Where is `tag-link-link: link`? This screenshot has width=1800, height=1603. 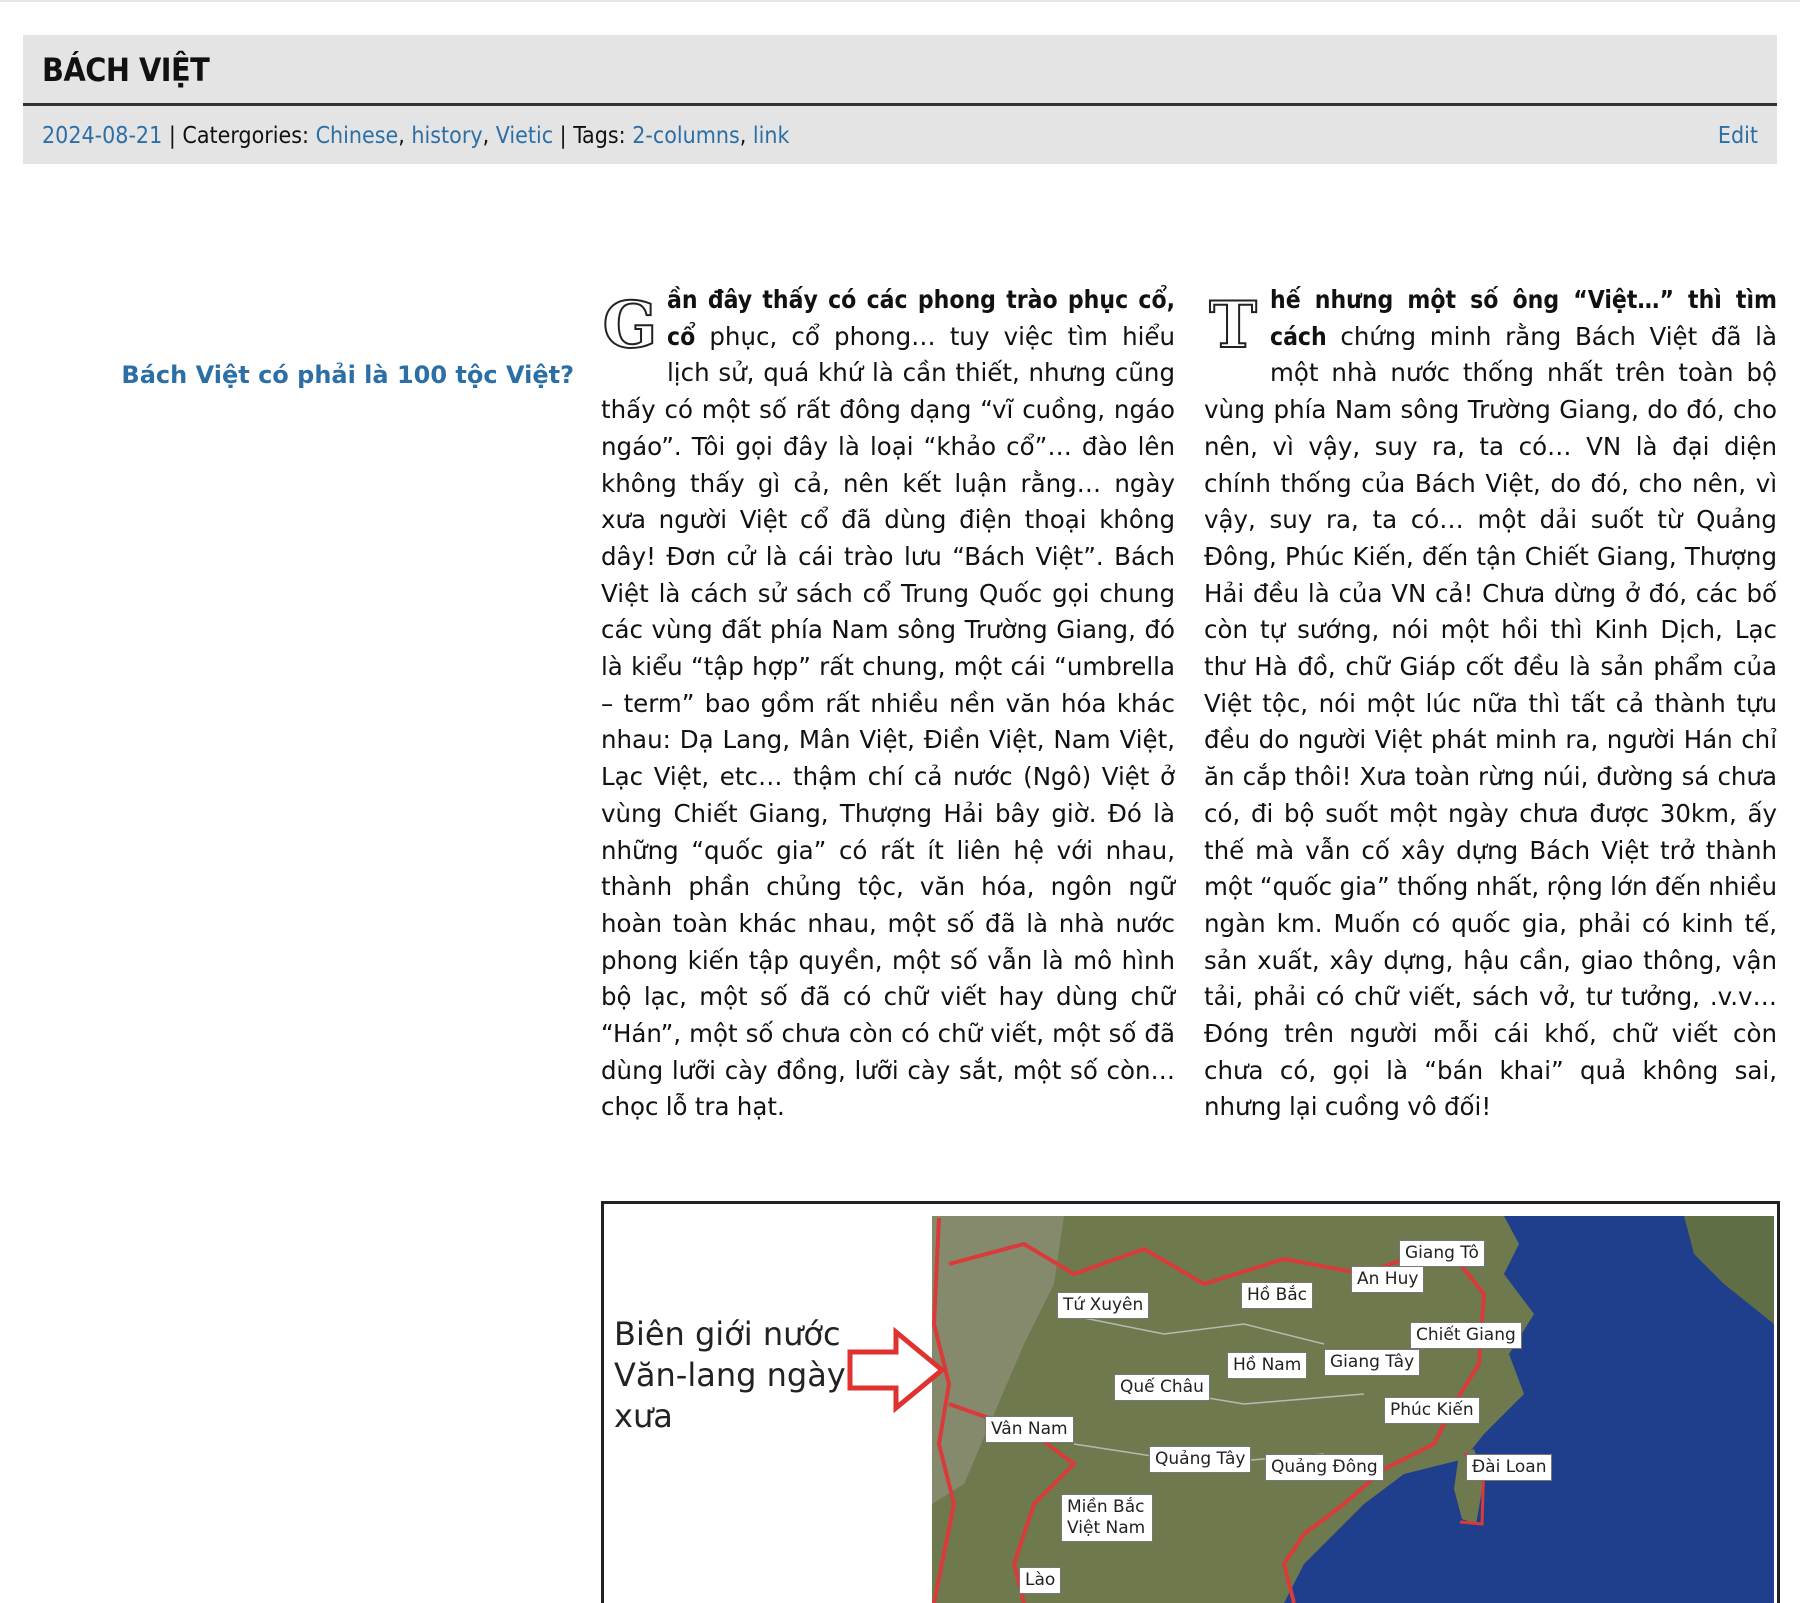
tag-link-link: link is located at coordinates (771, 136).